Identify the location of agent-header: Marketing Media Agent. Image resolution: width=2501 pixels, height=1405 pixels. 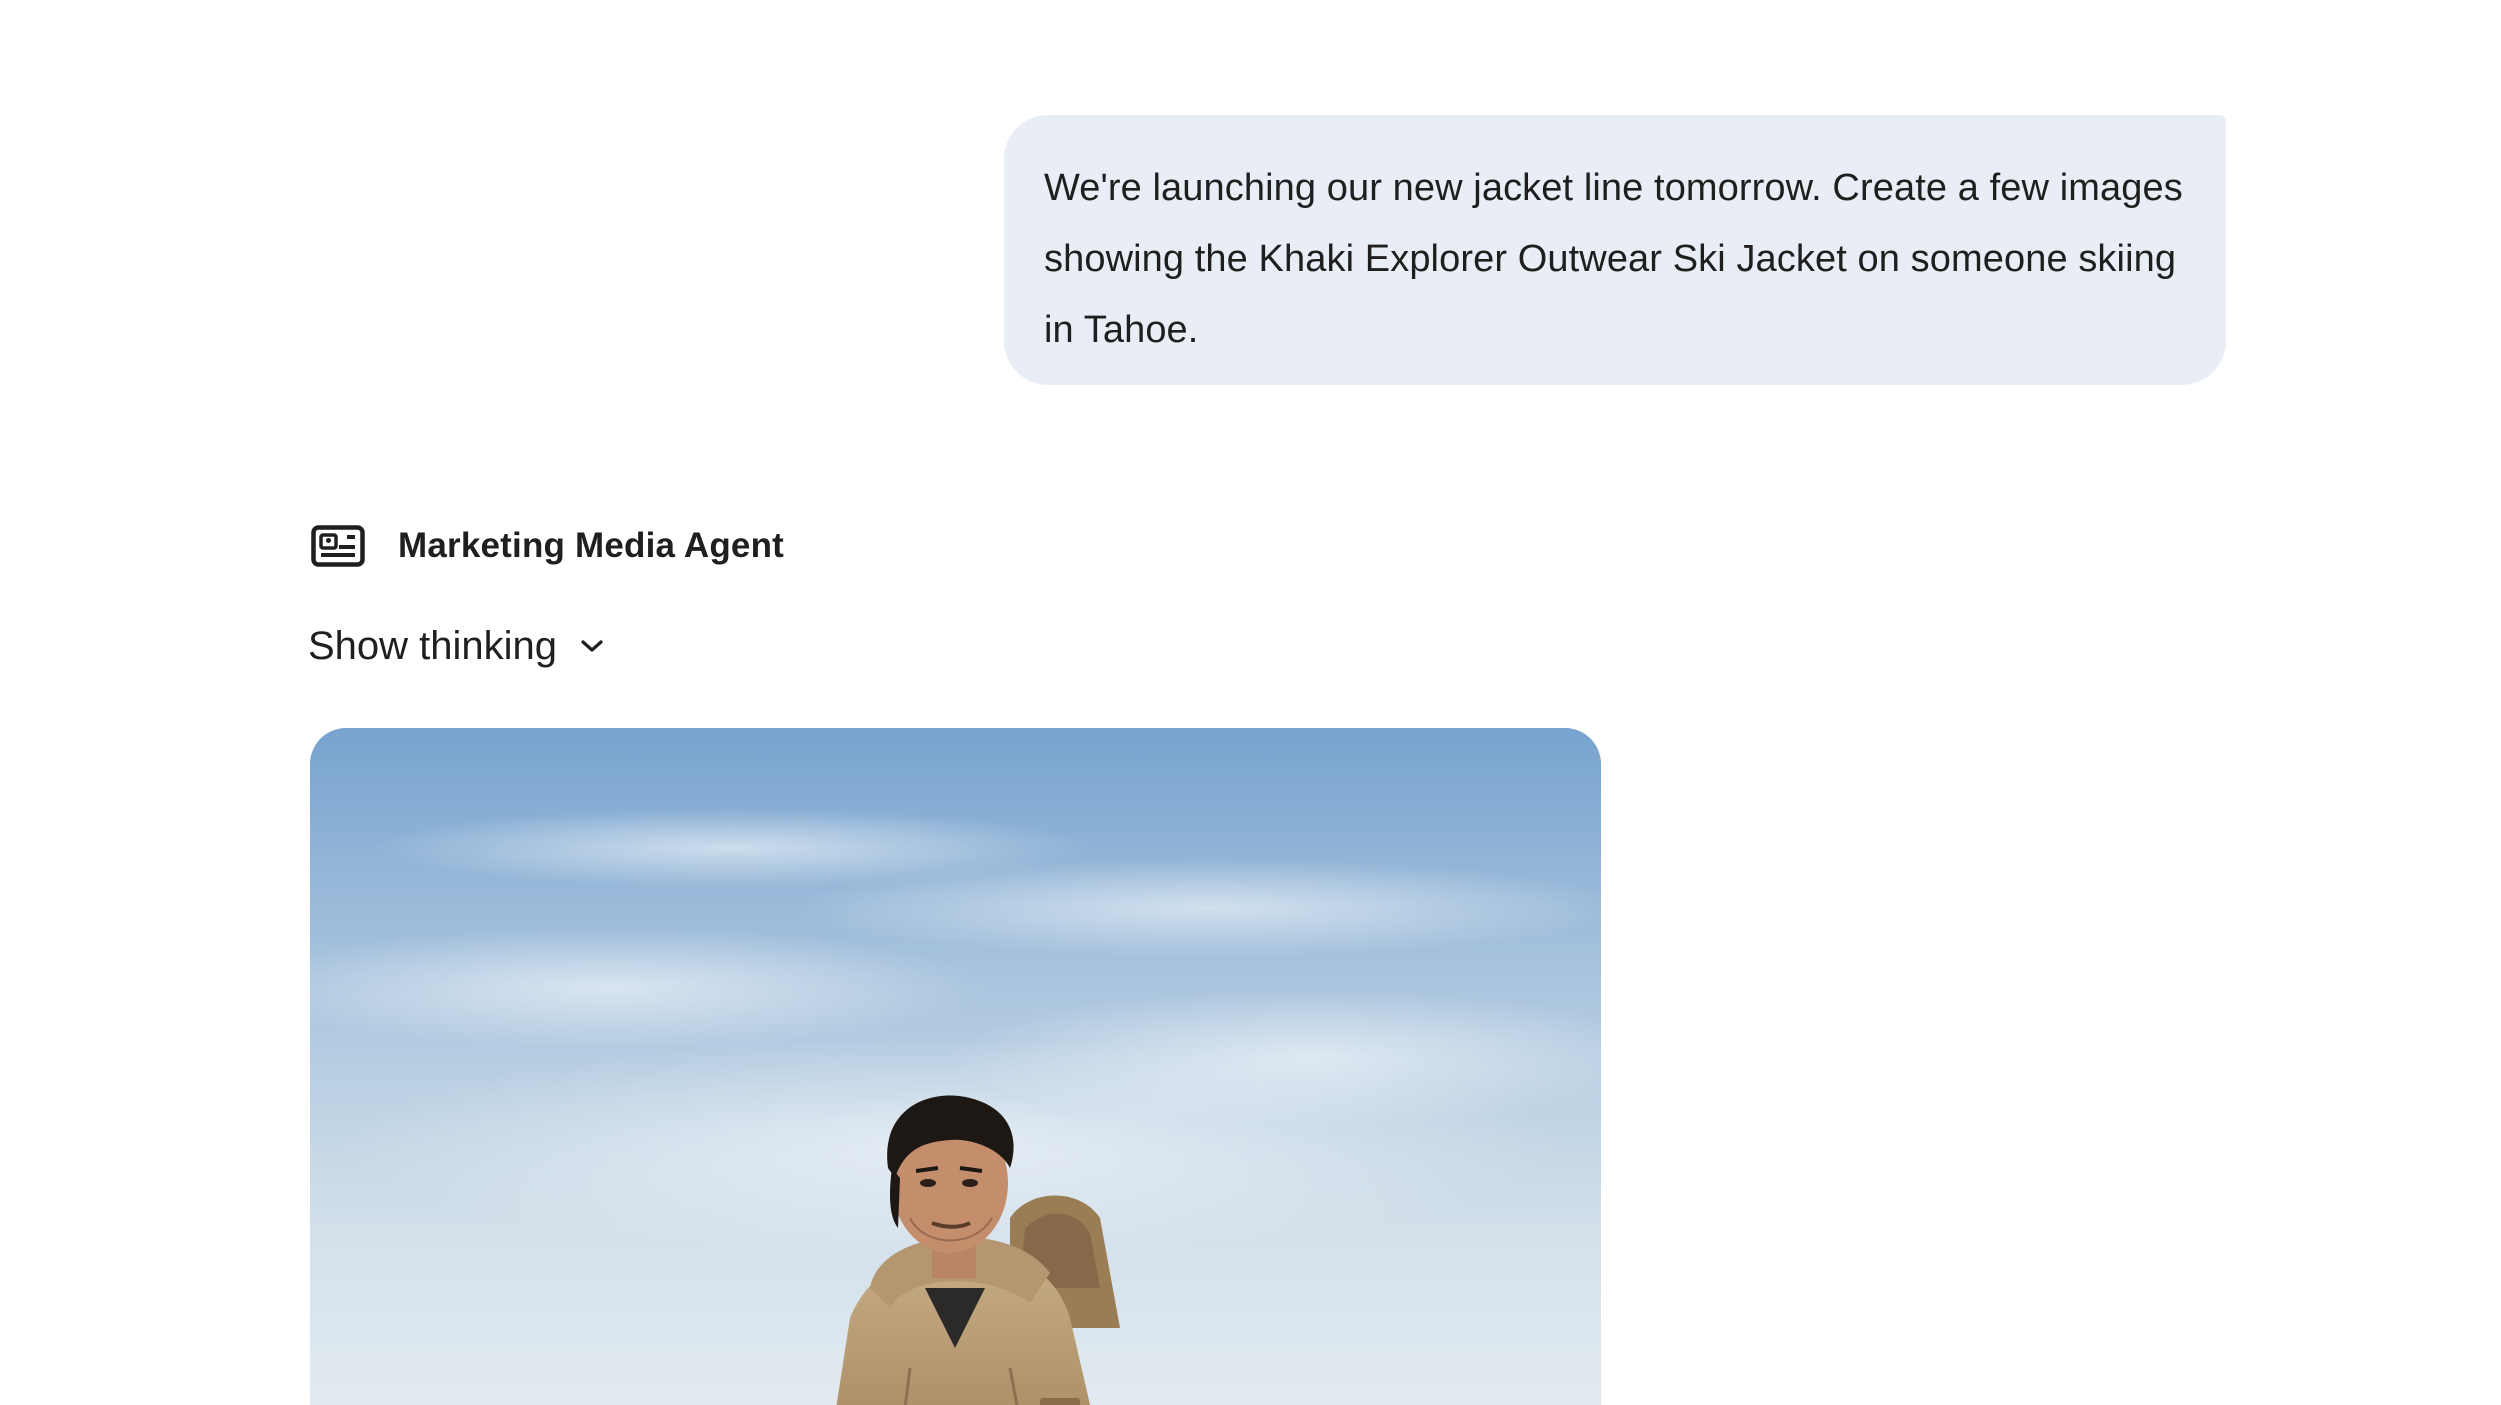
(547, 546).